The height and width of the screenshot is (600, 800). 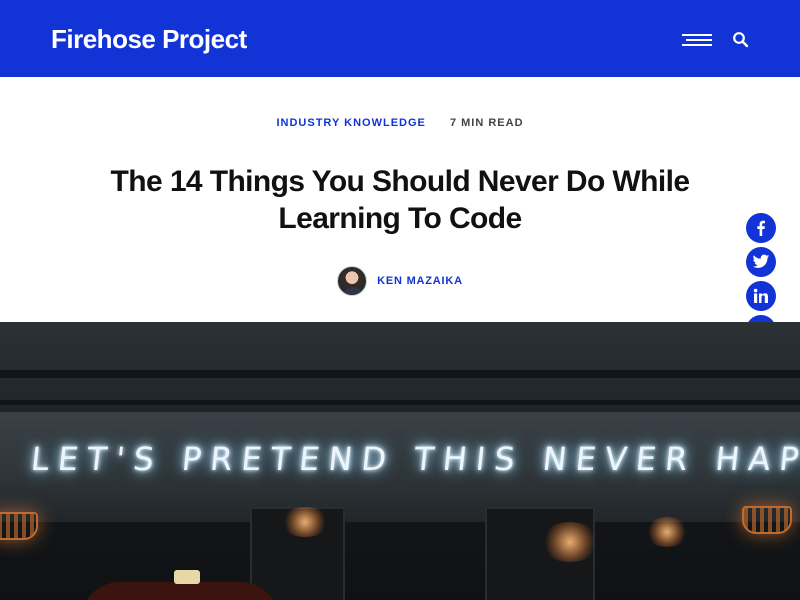 I want to click on menu-button, so click(x=698, y=41).